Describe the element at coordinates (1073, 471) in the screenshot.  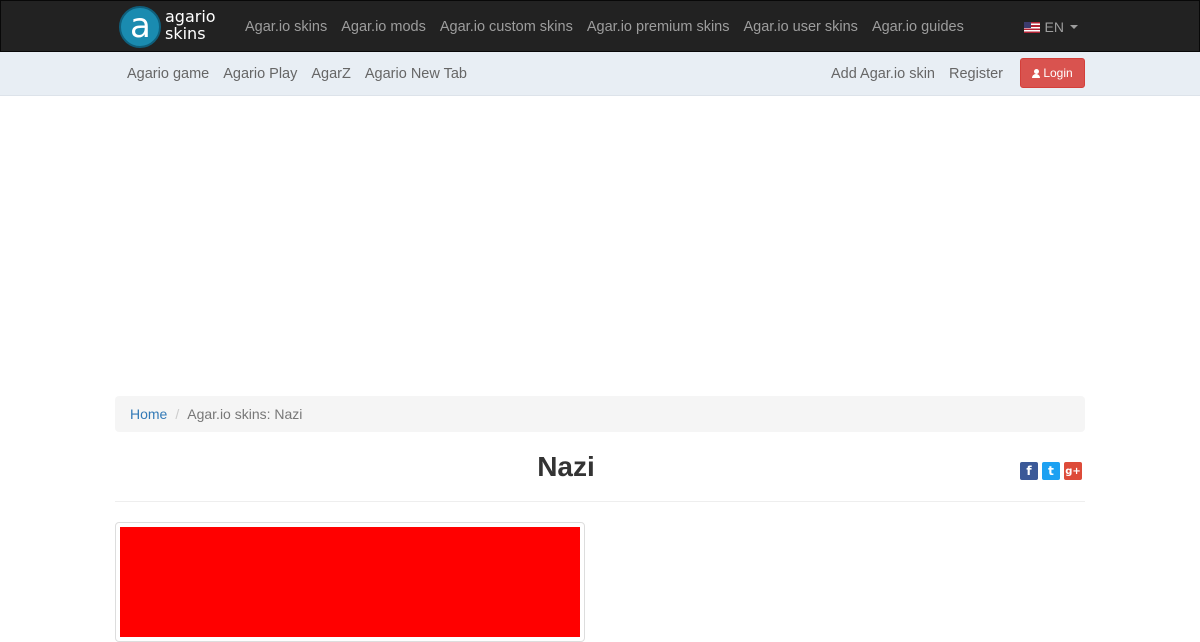
I see `google-plus-icon: g+` at that location.